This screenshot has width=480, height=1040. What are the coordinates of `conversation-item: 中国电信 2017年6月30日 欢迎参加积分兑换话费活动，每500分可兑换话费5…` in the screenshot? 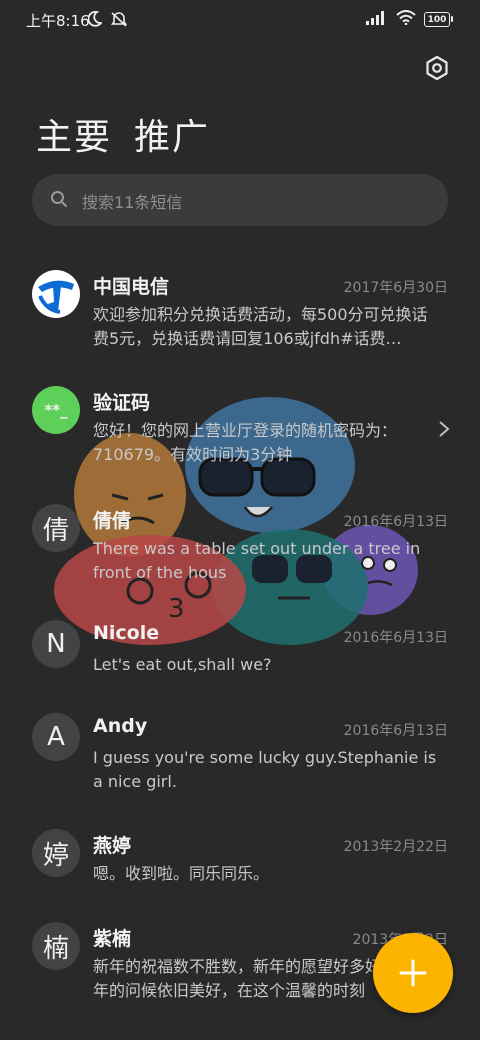 It's located at (240, 315).